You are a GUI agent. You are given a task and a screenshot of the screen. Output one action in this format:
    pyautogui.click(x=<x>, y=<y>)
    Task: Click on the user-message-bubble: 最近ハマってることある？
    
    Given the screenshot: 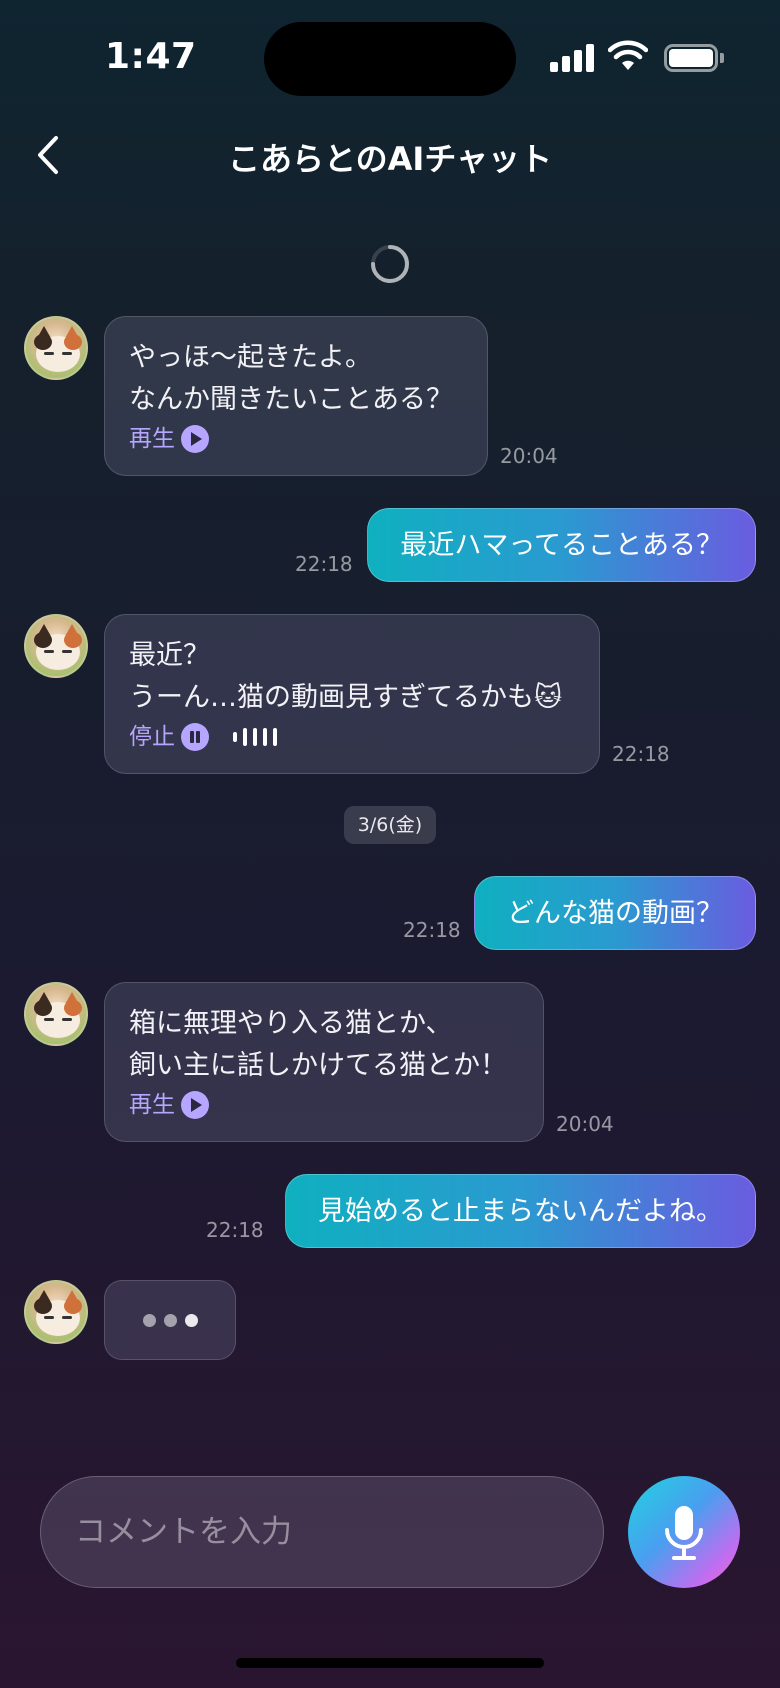 What is the action you would take?
    pyautogui.click(x=561, y=545)
    